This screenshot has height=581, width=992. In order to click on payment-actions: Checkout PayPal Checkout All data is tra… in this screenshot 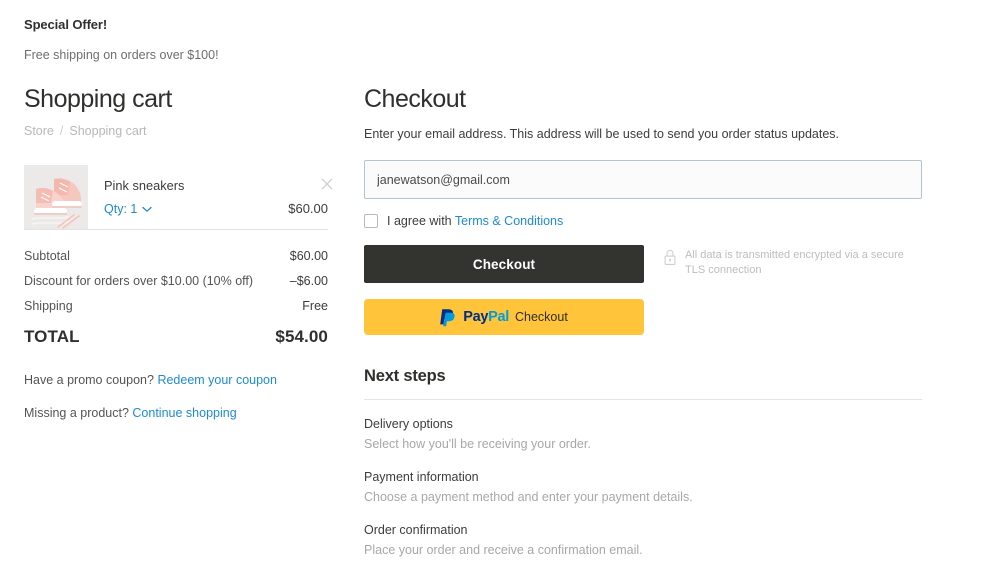, I will do `click(643, 290)`.